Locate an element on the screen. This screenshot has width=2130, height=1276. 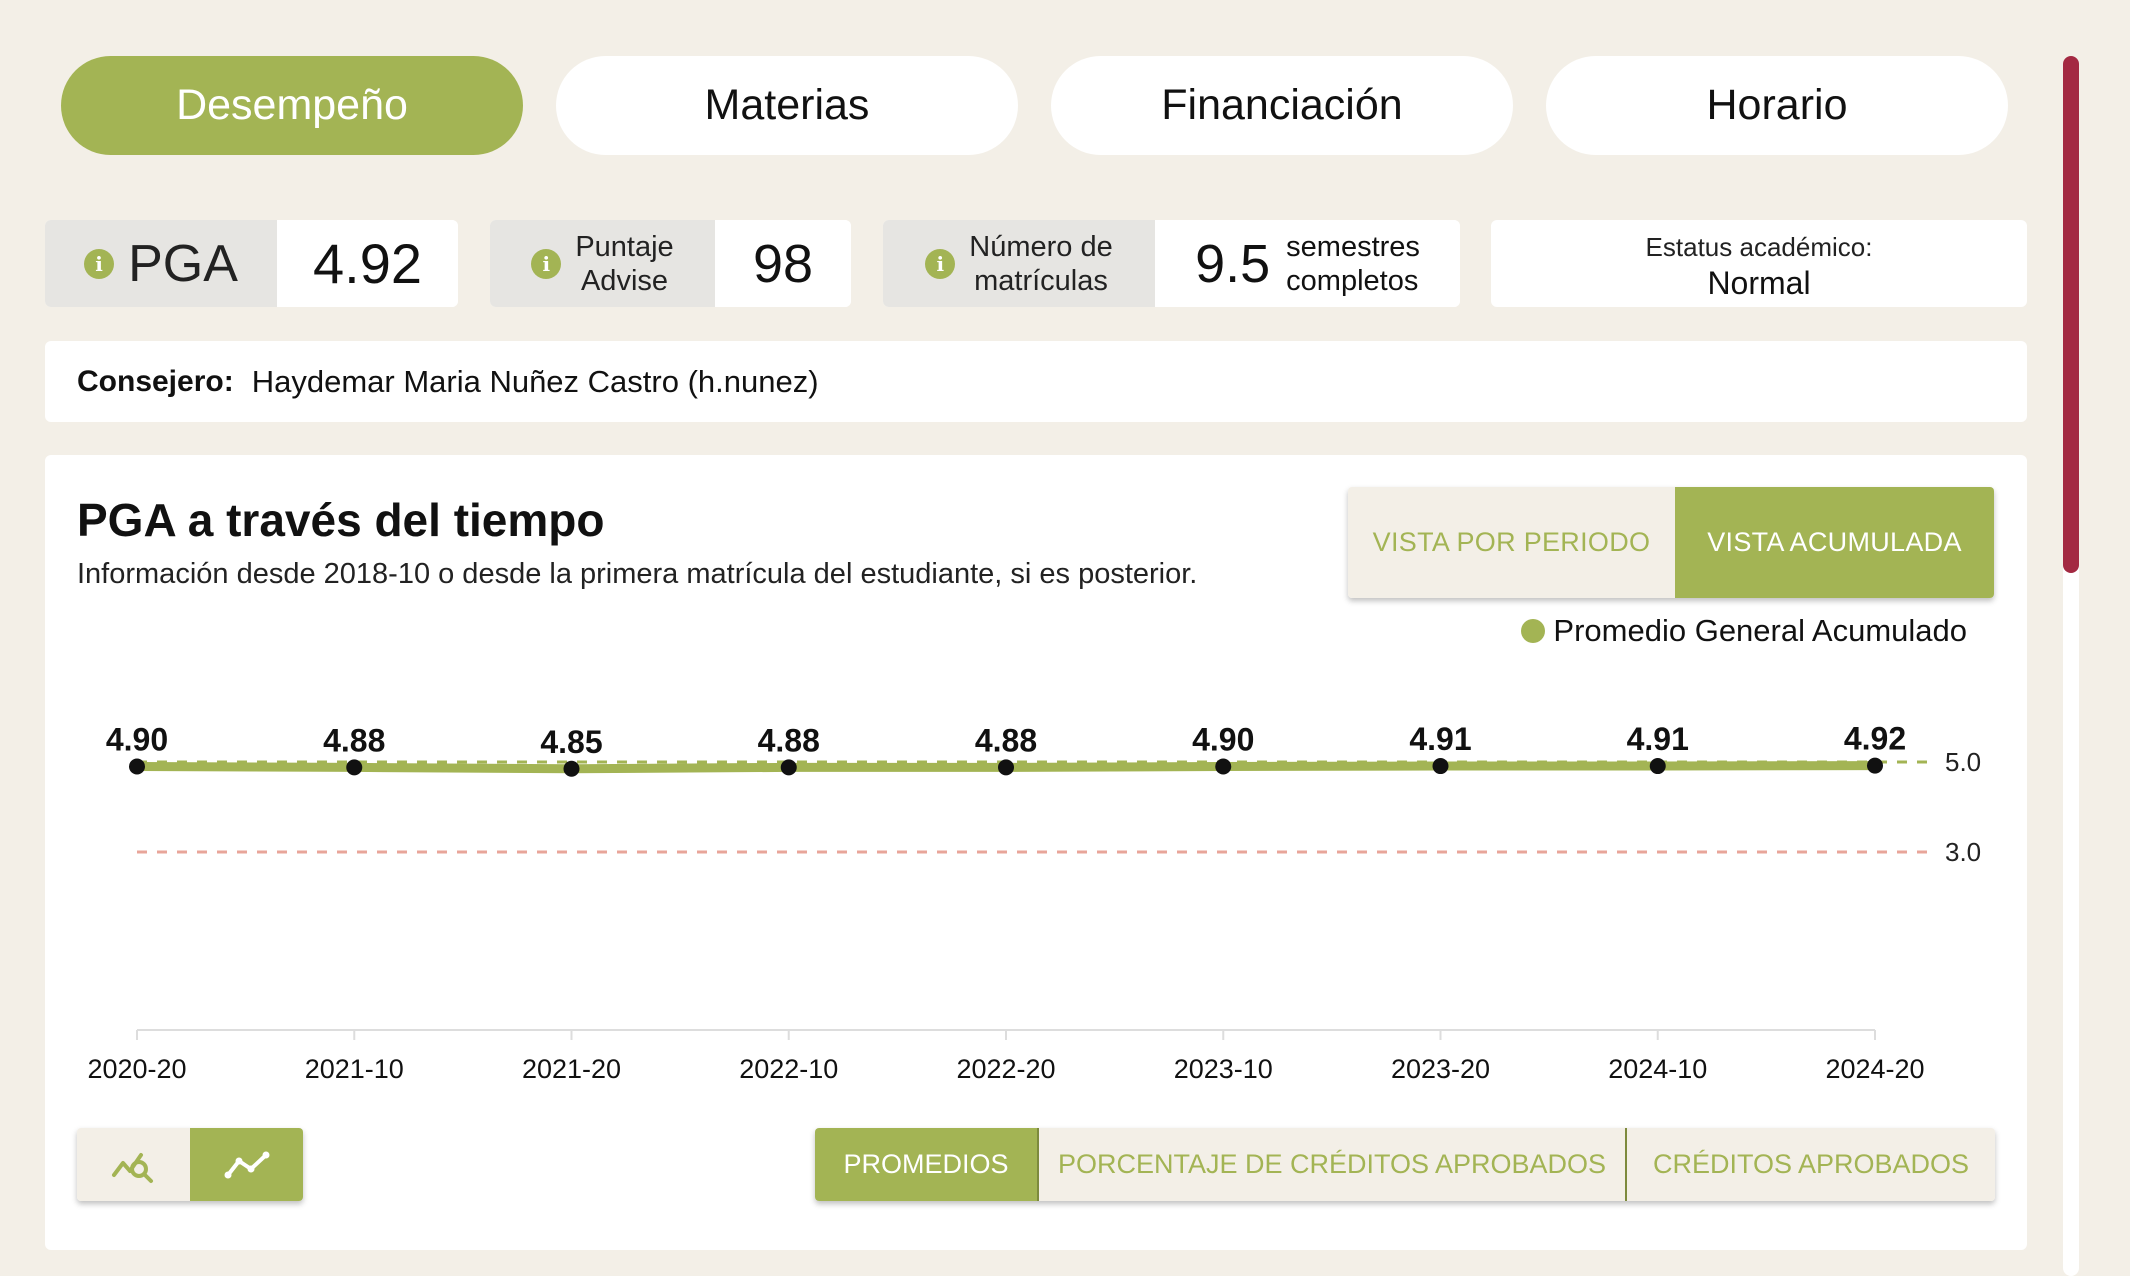
reference-line-label: 5.0 is located at coordinates (1963, 762).